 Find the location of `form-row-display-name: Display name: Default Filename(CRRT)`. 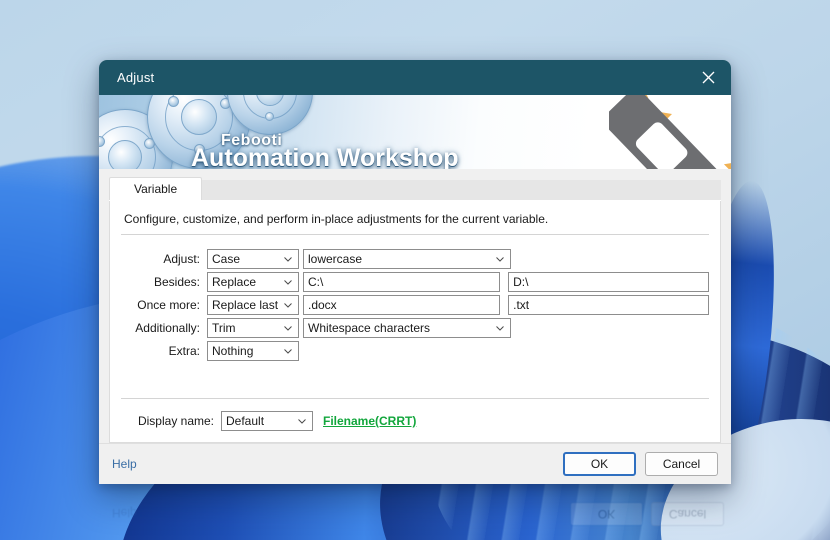

form-row-display-name: Display name: Default Filename(CRRT) is located at coordinates (415, 421).